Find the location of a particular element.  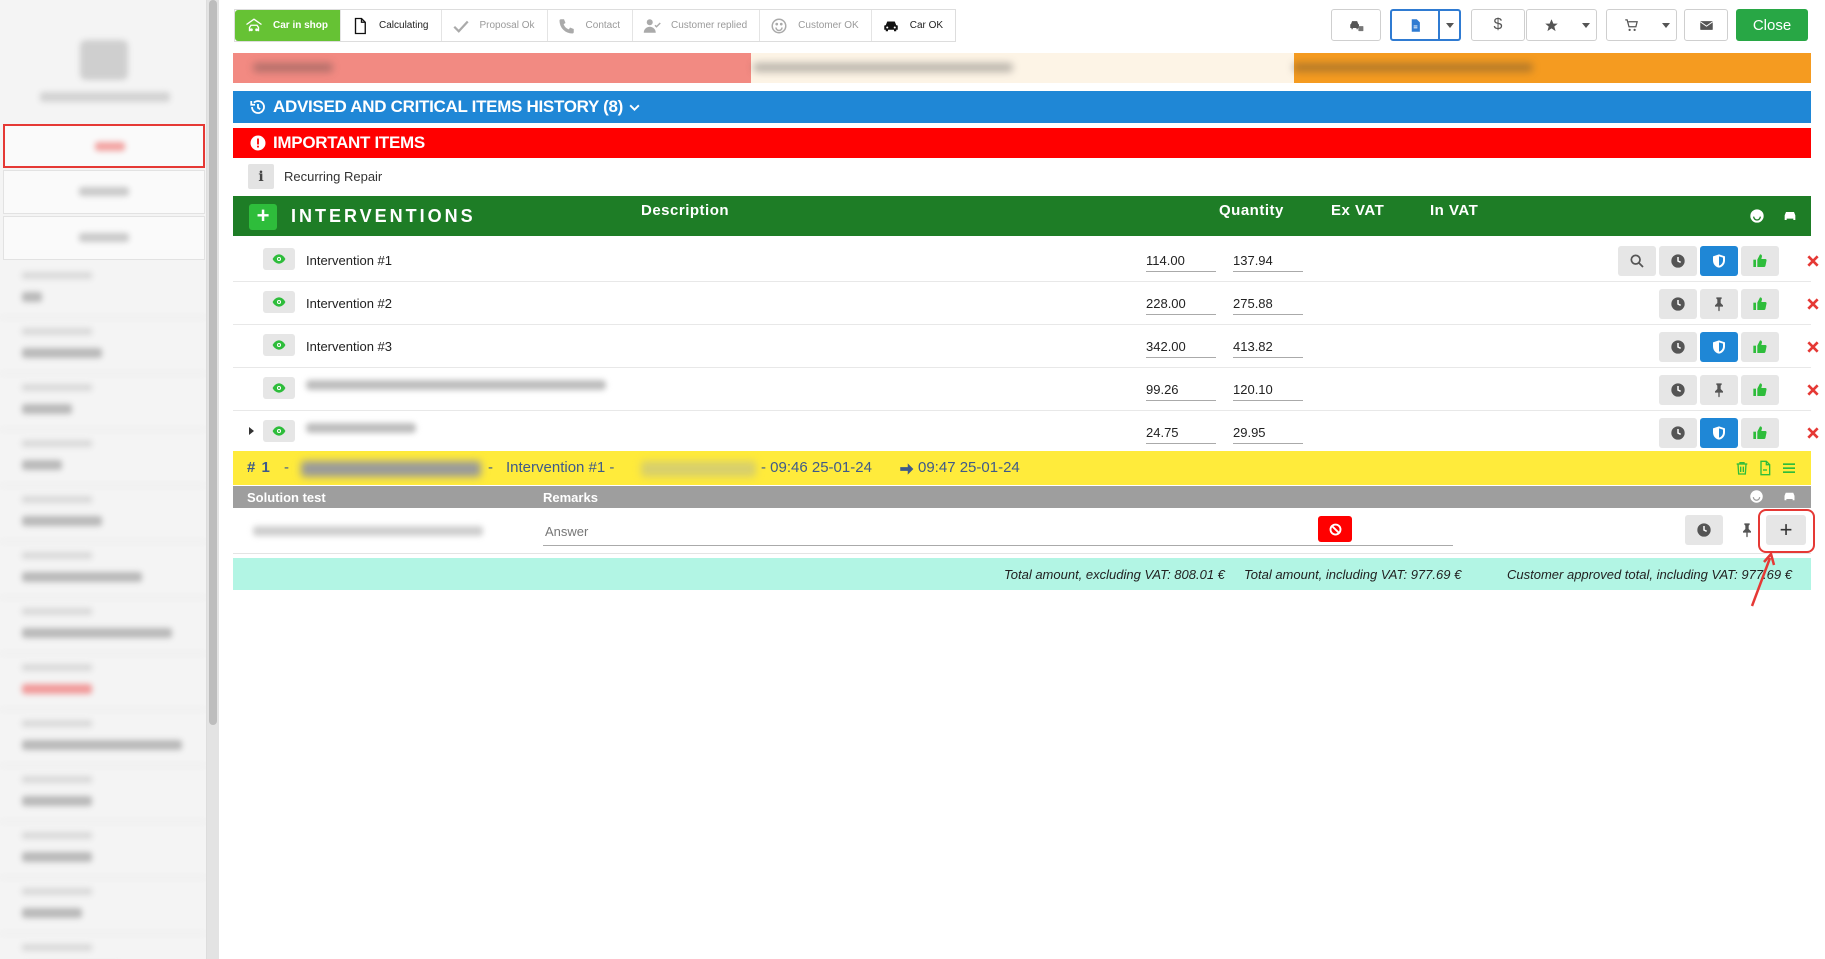

blurred-label is located at coordinates (698, 469).